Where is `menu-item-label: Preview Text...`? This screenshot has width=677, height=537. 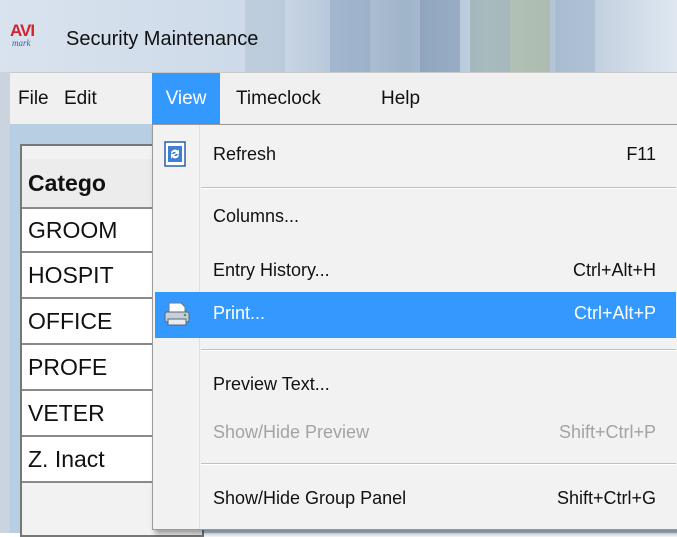
menu-item-label: Preview Text... is located at coordinates (271, 384).